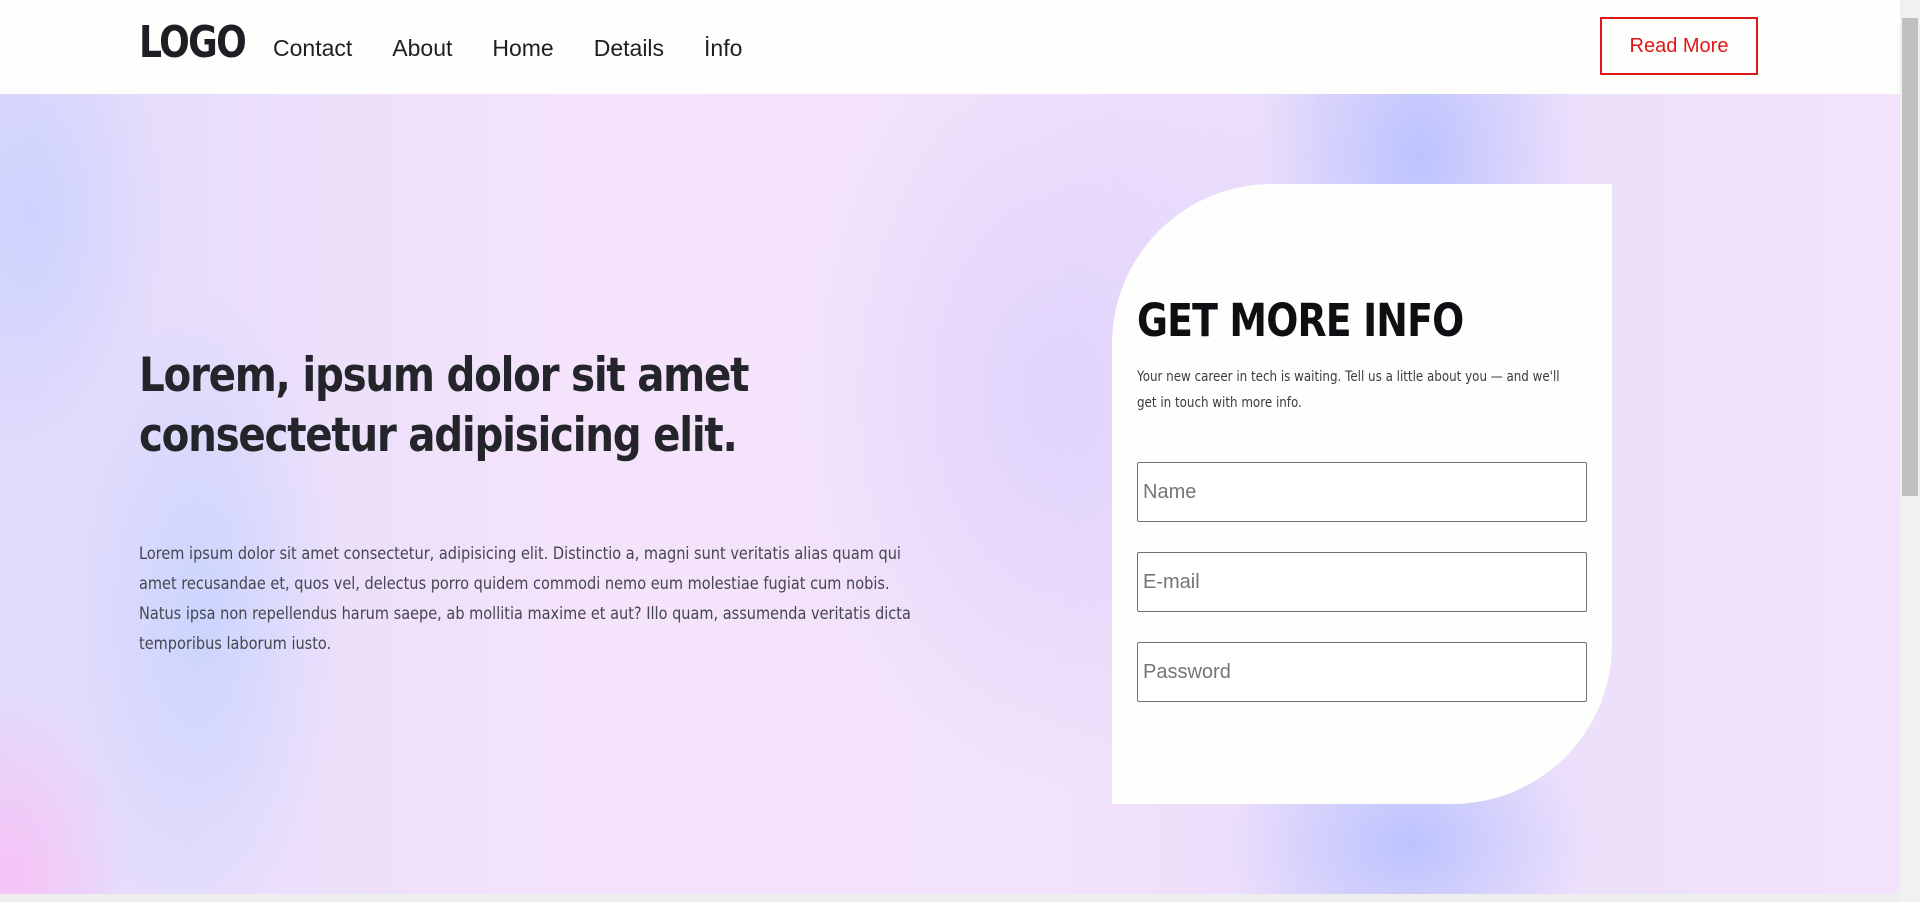  What do you see at coordinates (1679, 46) in the screenshot?
I see `read-more-button: Read More` at bounding box center [1679, 46].